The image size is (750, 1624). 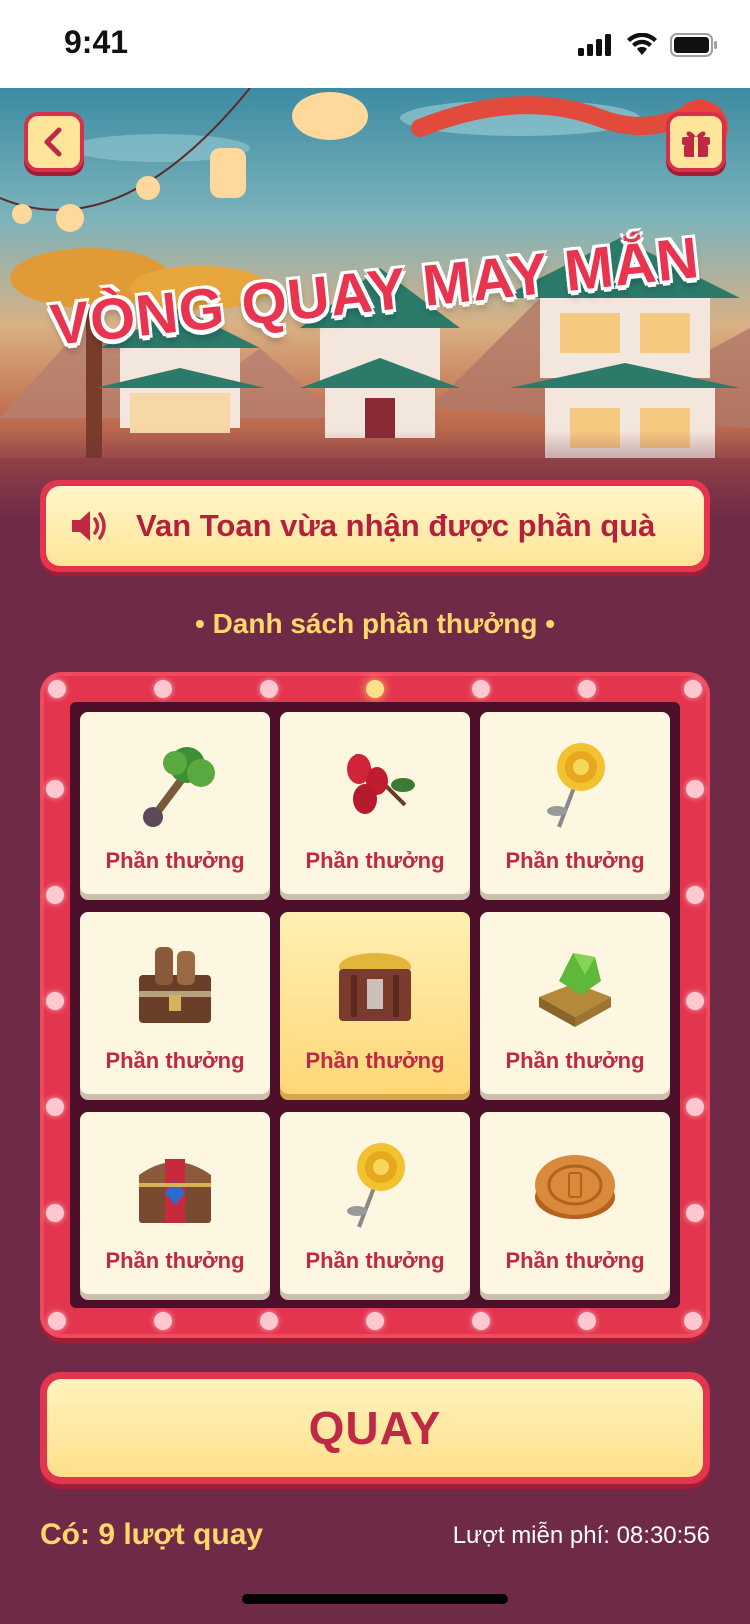 What do you see at coordinates (96, 42) in the screenshot?
I see `status-time: 9:41` at bounding box center [96, 42].